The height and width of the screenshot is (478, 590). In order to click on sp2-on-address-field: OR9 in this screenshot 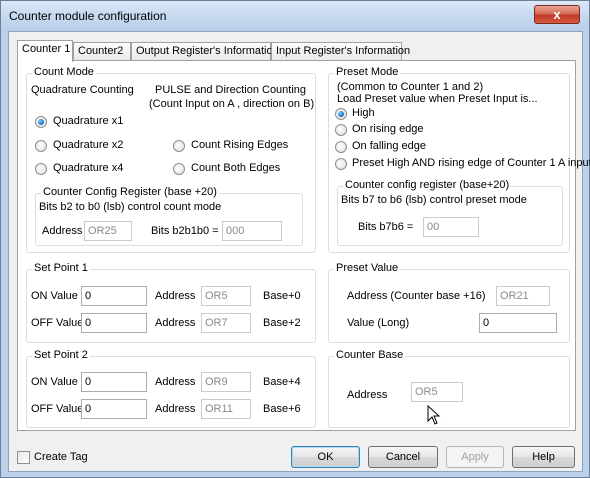, I will do `click(226, 382)`.